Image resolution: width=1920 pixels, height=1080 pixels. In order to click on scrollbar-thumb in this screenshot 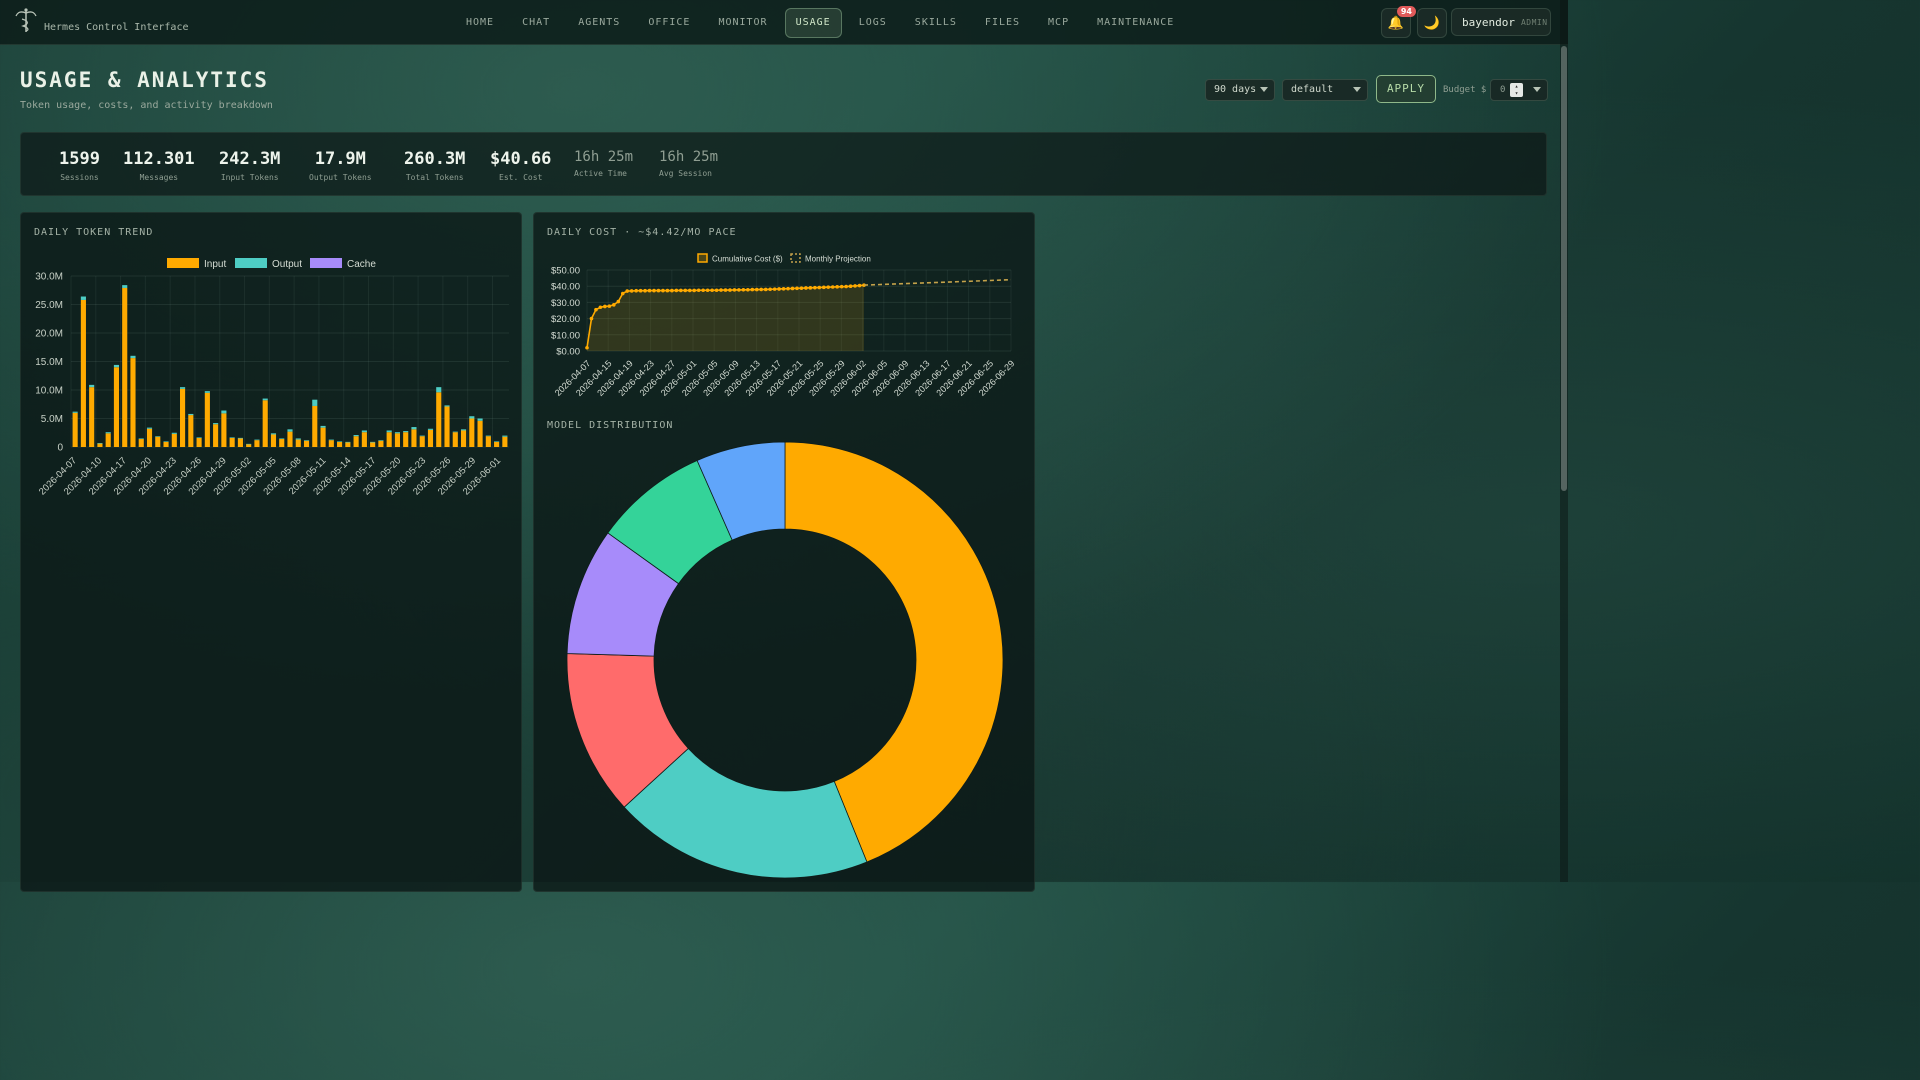, I will do `click(1564, 268)`.